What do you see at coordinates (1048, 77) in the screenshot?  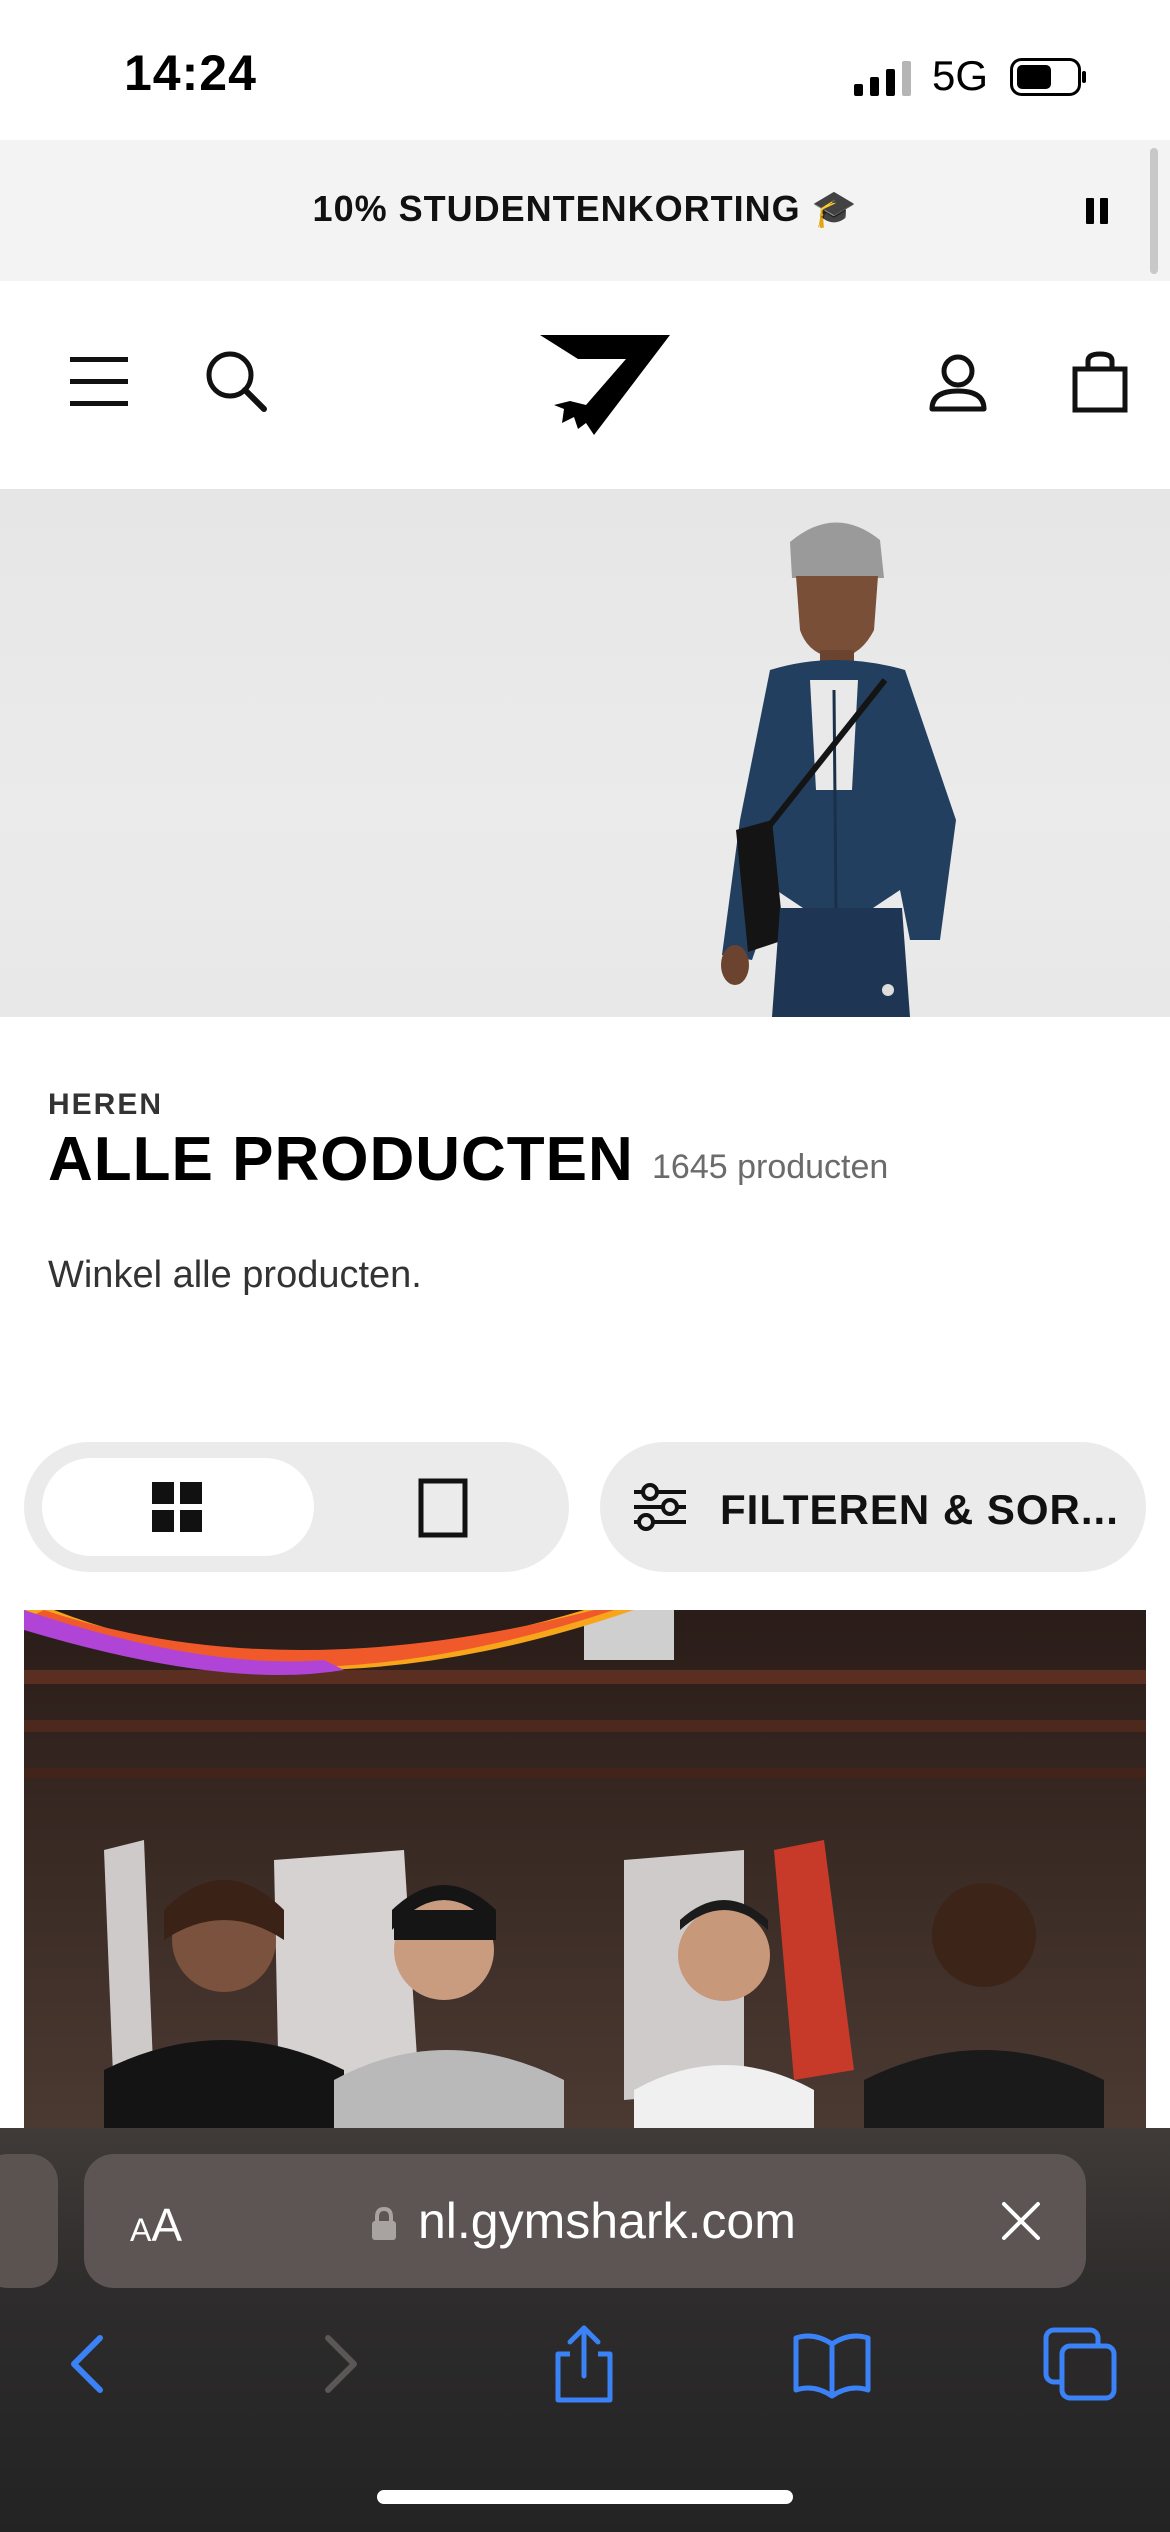 I see `battery-icon` at bounding box center [1048, 77].